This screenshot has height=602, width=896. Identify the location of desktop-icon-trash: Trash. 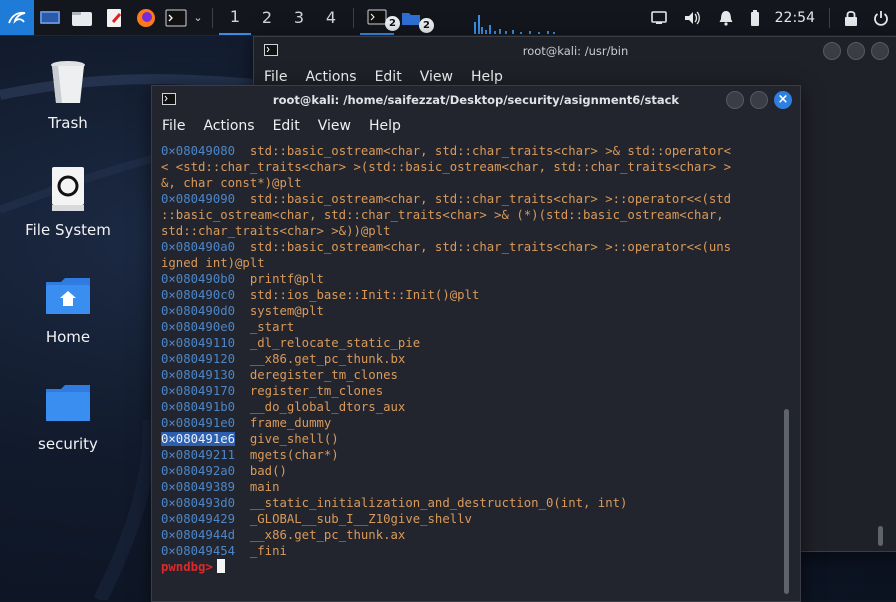
(68, 95).